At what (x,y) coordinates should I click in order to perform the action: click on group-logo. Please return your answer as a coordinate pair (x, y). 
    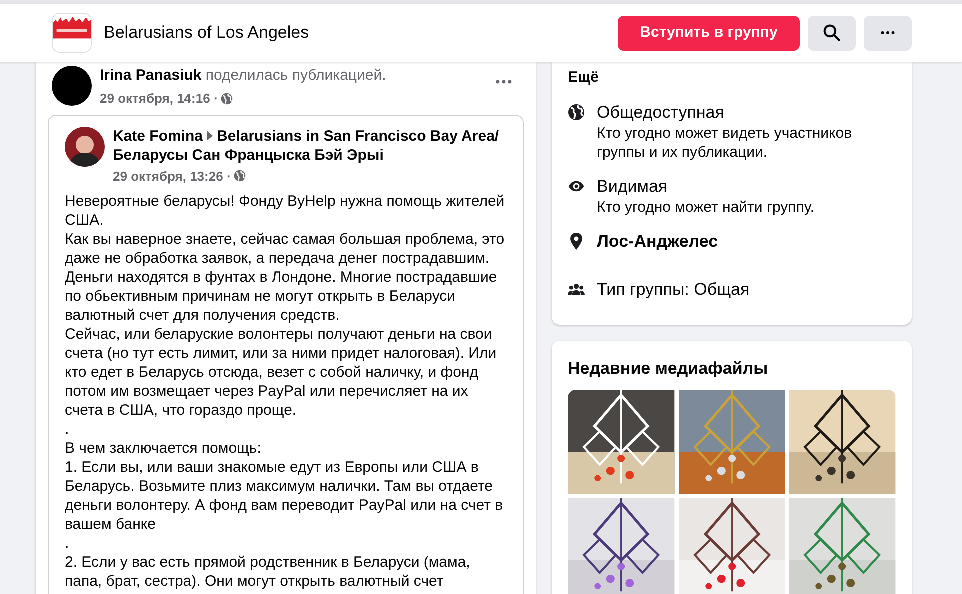
    Looking at the image, I should click on (72, 33).